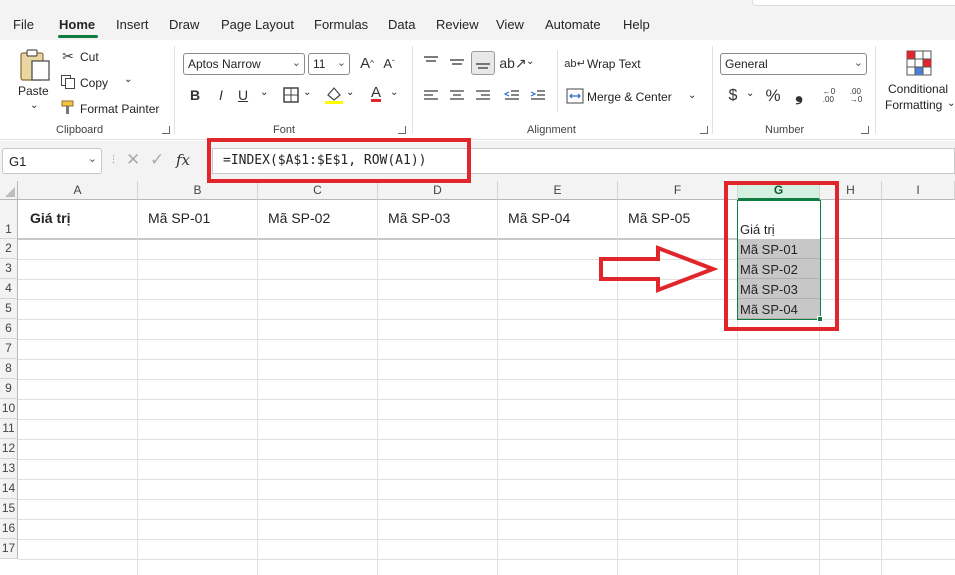  What do you see at coordinates (89, 57) in the screenshot?
I see `cut-button: Cut` at bounding box center [89, 57].